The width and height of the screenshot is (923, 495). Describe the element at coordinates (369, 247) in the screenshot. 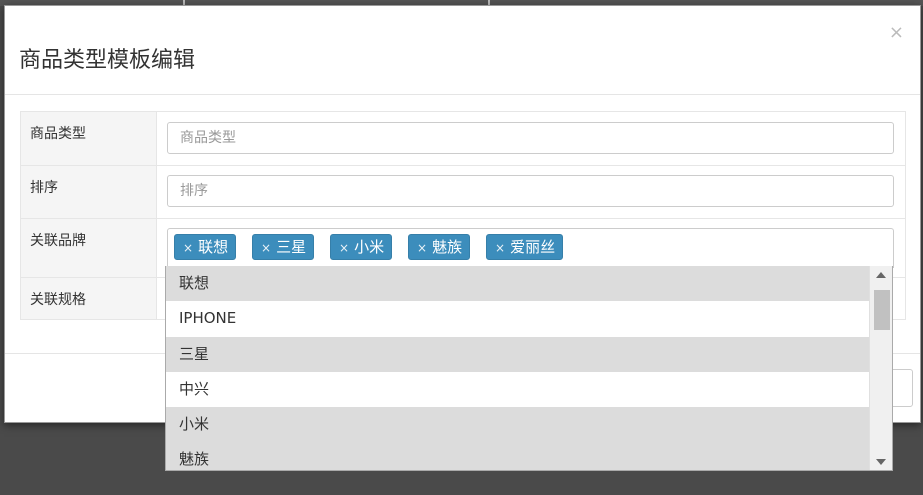

I see `brand-tag-label: 小米` at that location.